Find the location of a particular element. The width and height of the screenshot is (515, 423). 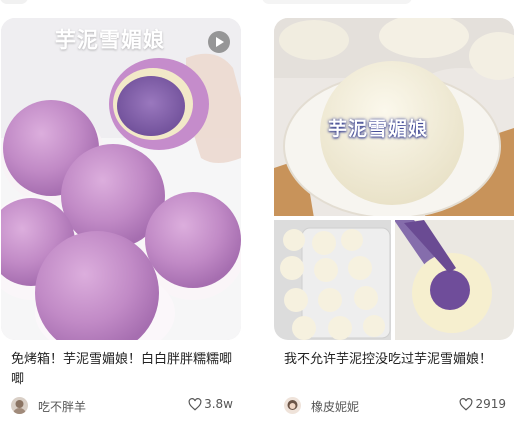

partial-tab is located at coordinates (14, 2).